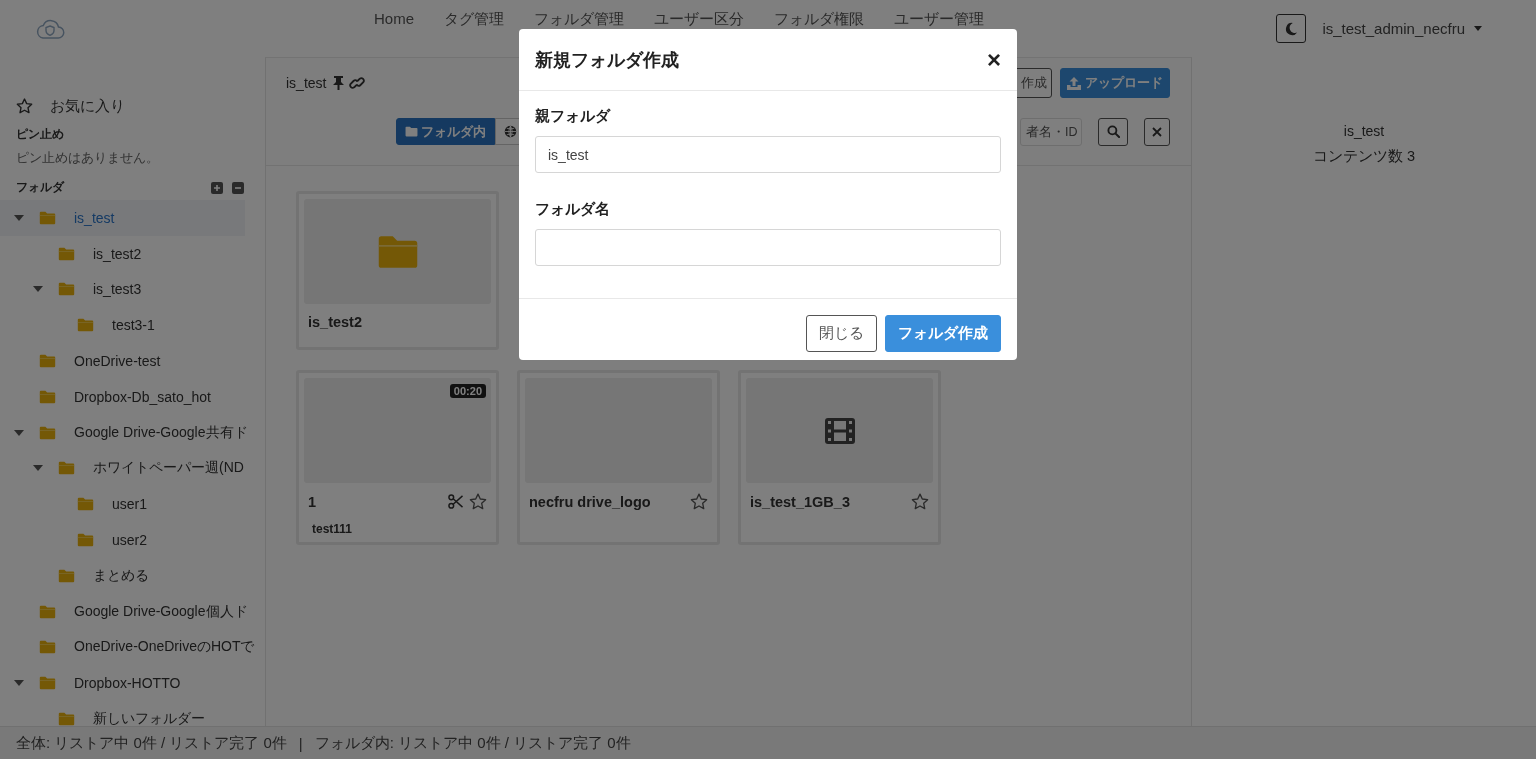 The height and width of the screenshot is (759, 1536). Describe the element at coordinates (590, 501) in the screenshot. I see `file-name: necfru drive_logo` at that location.